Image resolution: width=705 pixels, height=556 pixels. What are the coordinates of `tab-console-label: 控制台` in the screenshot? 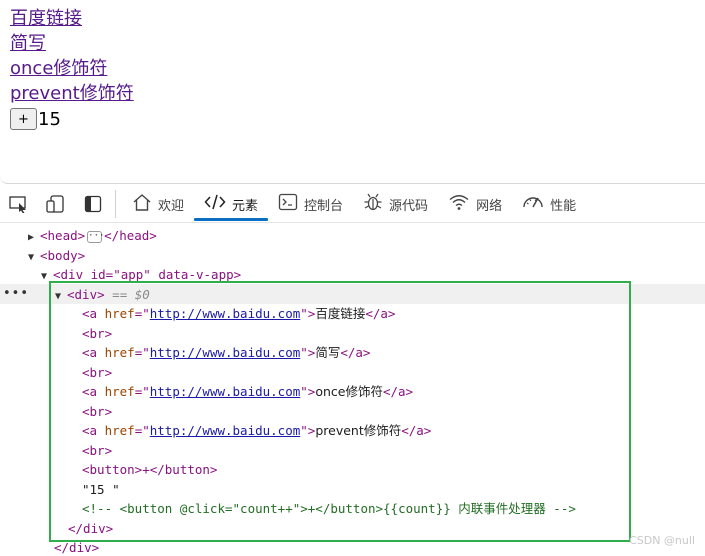 It's located at (324, 206).